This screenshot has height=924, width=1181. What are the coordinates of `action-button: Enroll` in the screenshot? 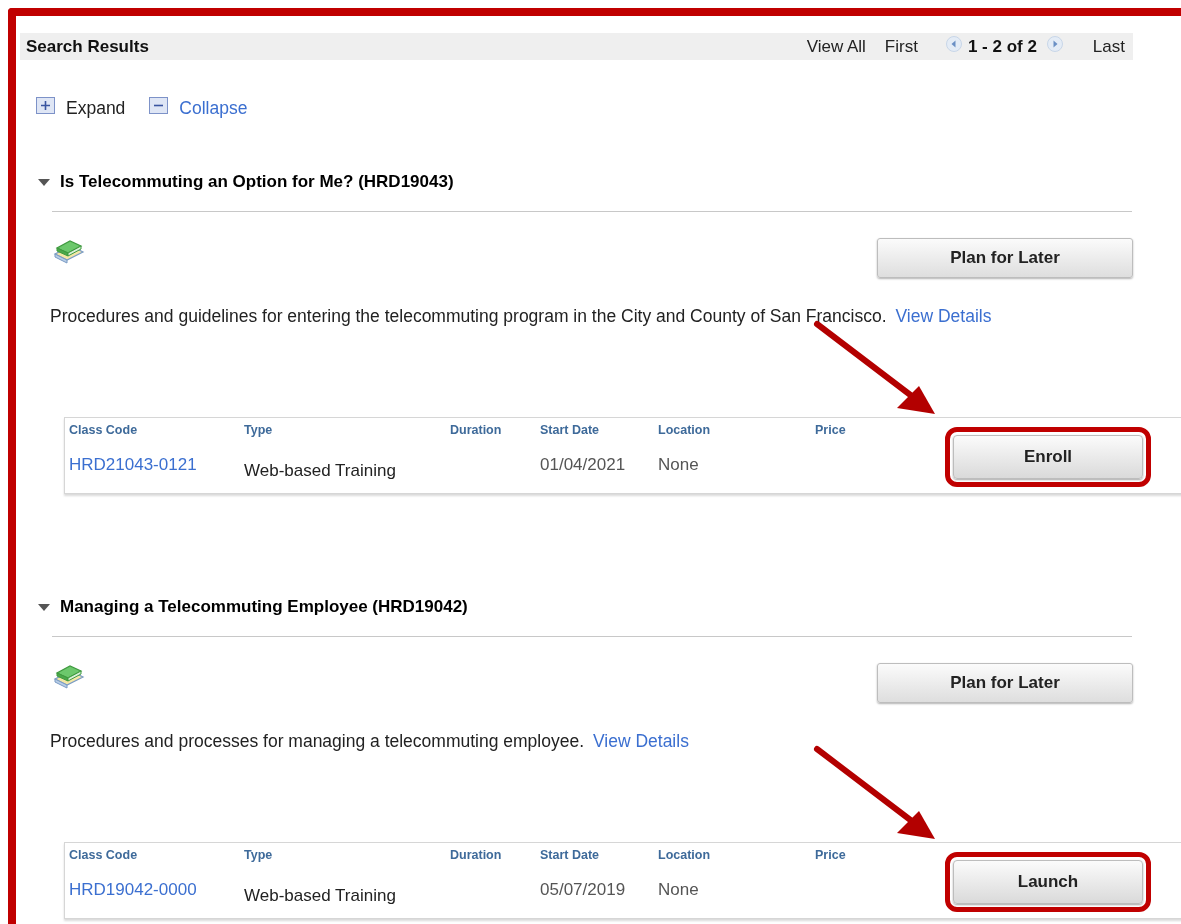 It's located at (1048, 456).